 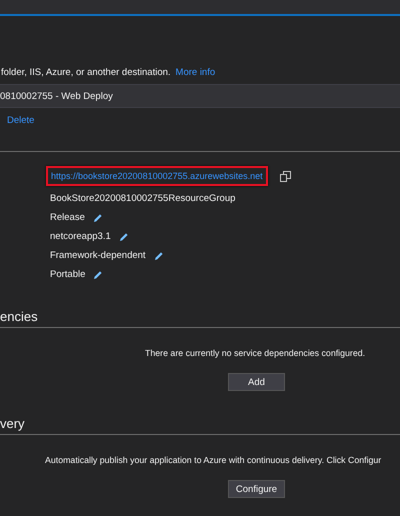 What do you see at coordinates (80, 236) in the screenshot?
I see `setting-value: netcoreapp3.1` at bounding box center [80, 236].